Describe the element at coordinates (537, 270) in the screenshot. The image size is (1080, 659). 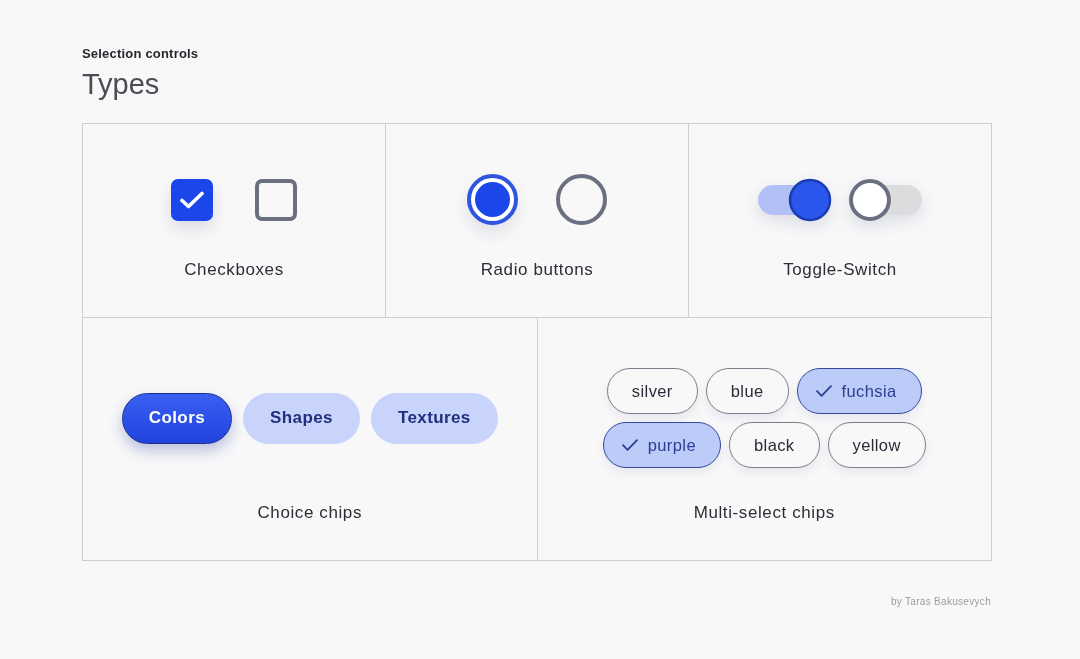
I see `control-type-label: Radio buttons` at that location.